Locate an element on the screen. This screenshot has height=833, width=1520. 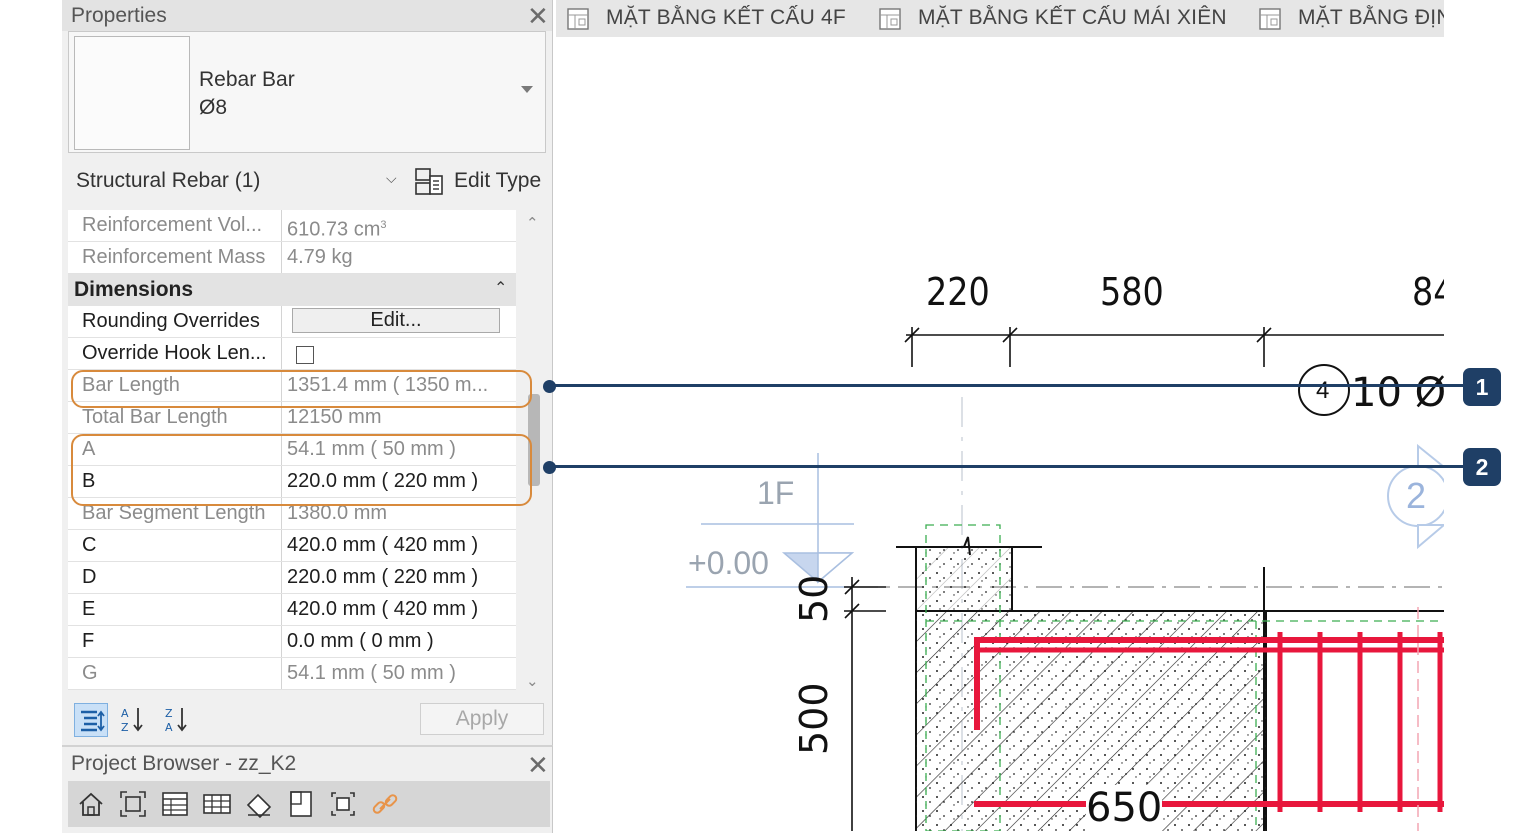
property-row: E 420.0 mm ( 420 mm ) is located at coordinates (292, 610).